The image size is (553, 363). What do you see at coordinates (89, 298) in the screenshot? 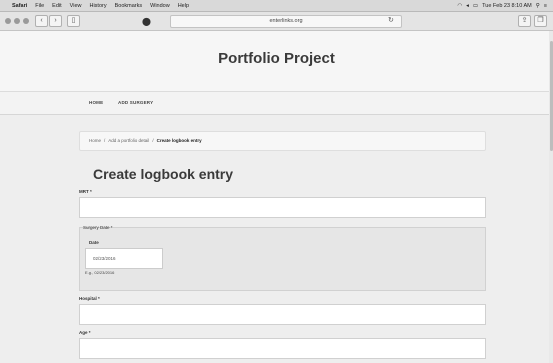
I see `hospital-label: Hospital *` at bounding box center [89, 298].